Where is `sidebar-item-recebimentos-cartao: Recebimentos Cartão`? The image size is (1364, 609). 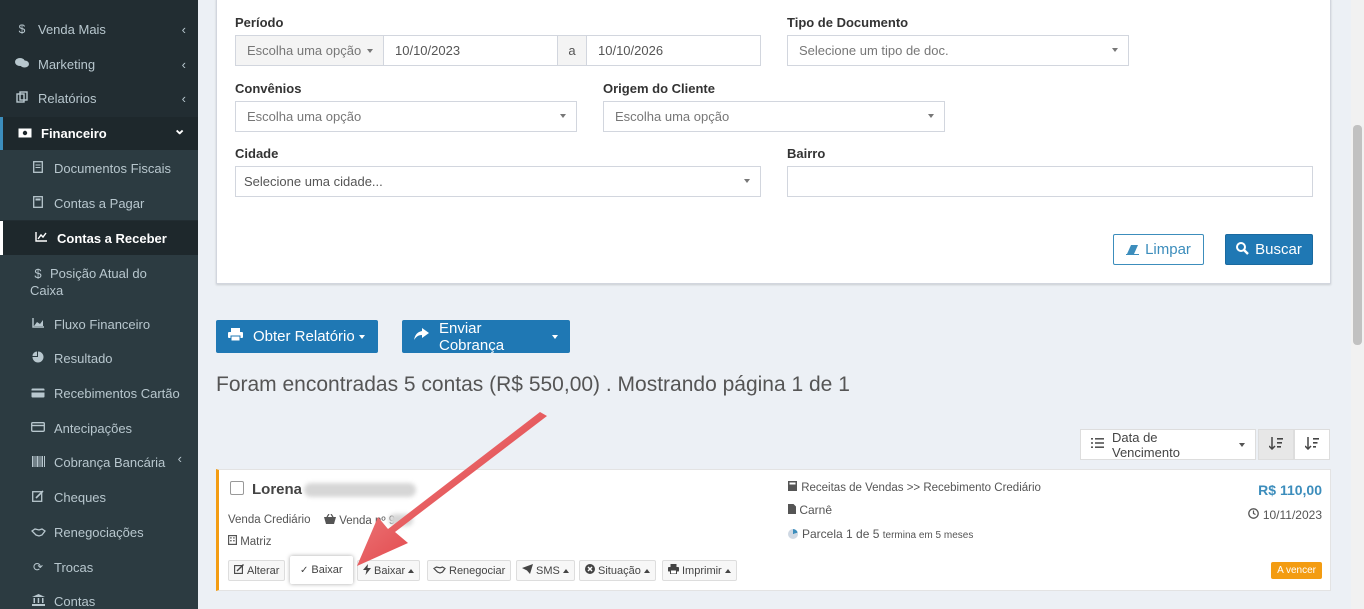
sidebar-item-recebimentos-cartao: Recebimentos Cartão is located at coordinates (99, 393).